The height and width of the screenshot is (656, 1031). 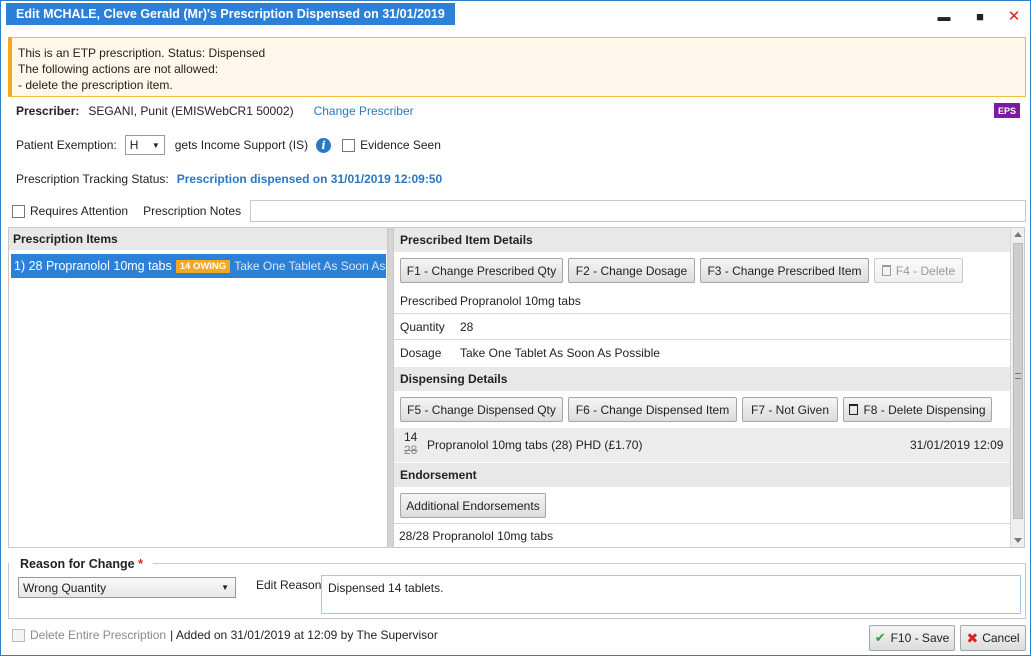 I want to click on prescriber-label: Prescriber:, so click(x=48, y=111).